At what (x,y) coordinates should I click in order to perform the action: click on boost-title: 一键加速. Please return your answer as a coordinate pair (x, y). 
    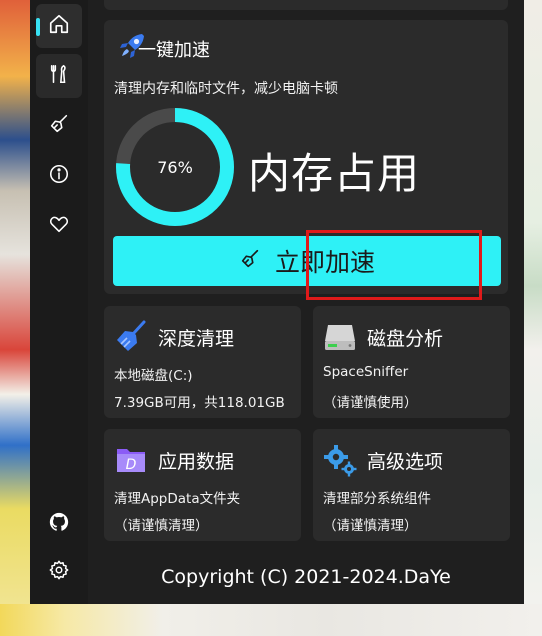
    Looking at the image, I should click on (174, 50).